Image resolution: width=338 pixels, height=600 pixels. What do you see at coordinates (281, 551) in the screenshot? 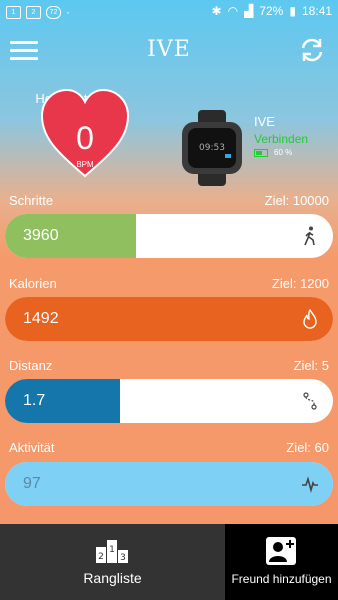
I see `add-user-icon` at bounding box center [281, 551].